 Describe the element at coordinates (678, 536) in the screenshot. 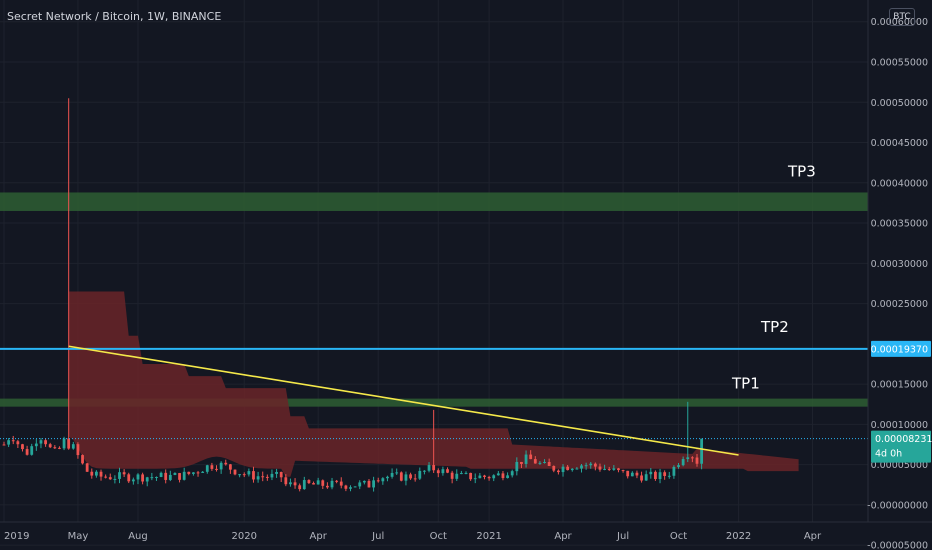

I see `x-tick-label-10: Oct` at that location.